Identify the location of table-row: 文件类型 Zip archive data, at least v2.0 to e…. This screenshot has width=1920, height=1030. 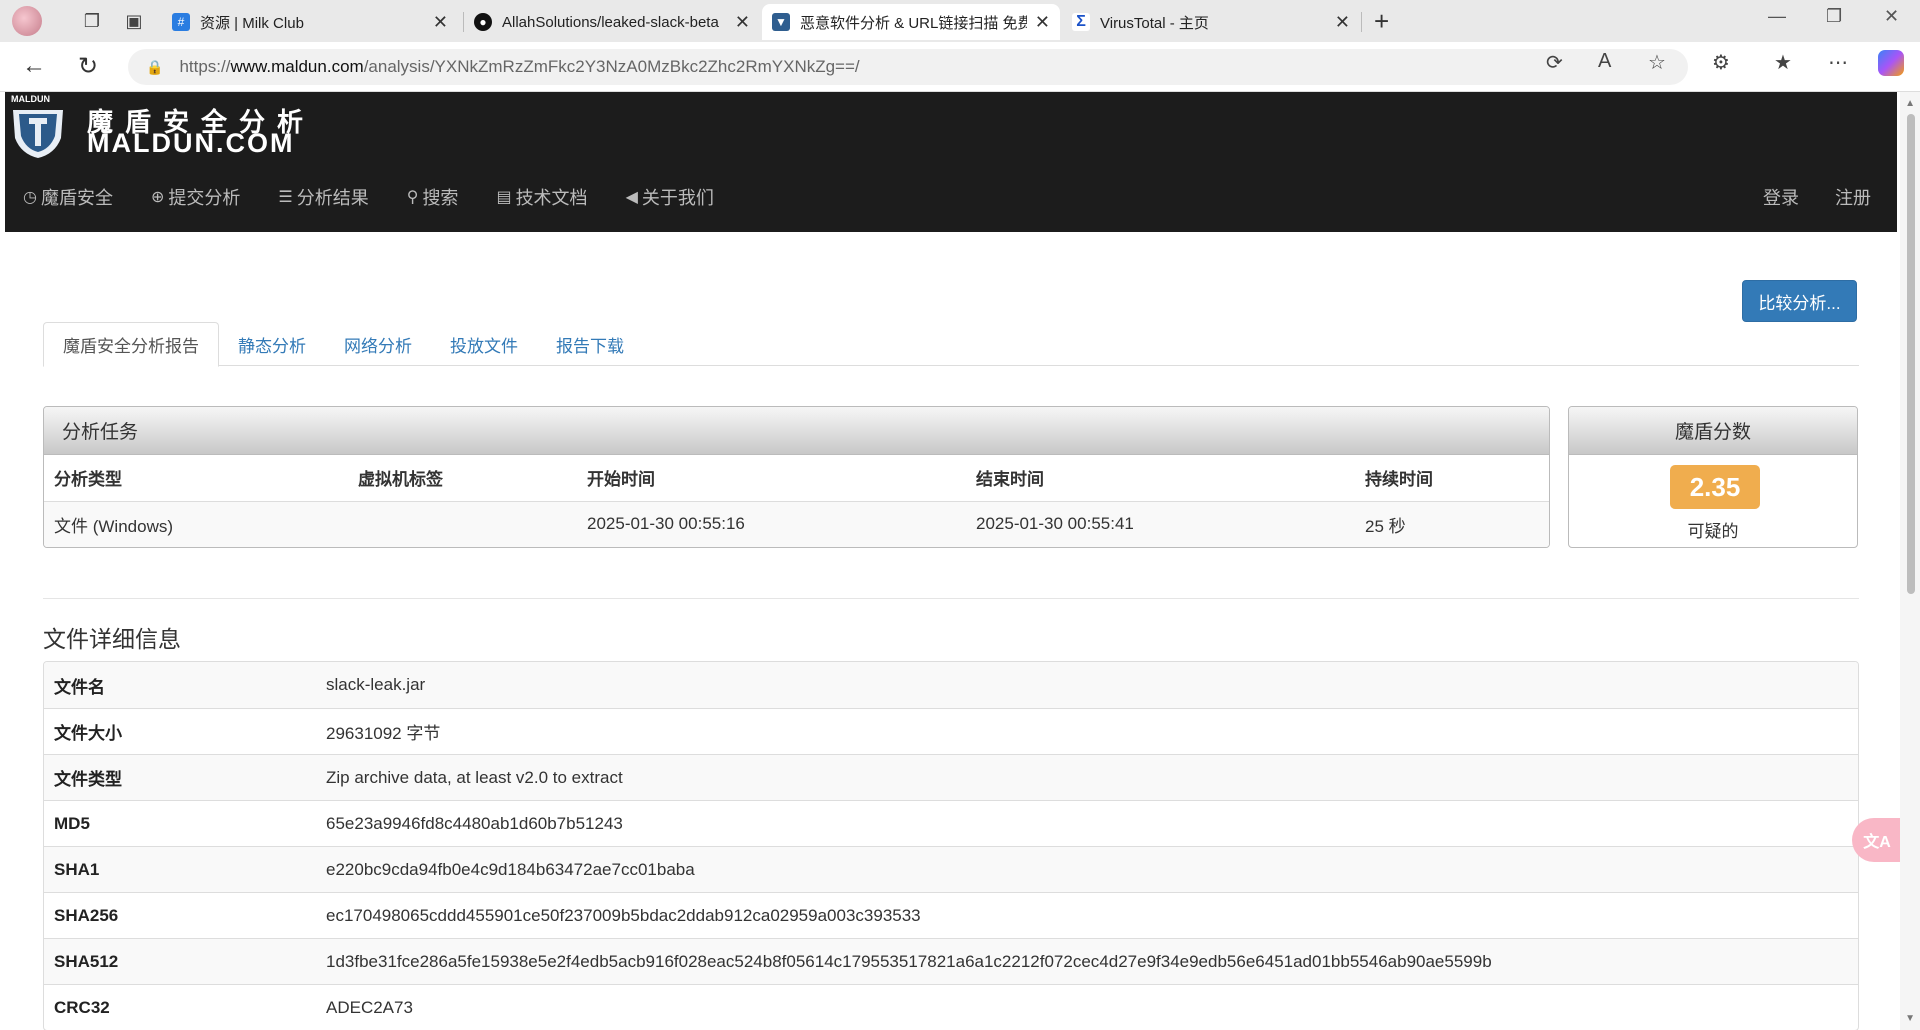
(951, 777).